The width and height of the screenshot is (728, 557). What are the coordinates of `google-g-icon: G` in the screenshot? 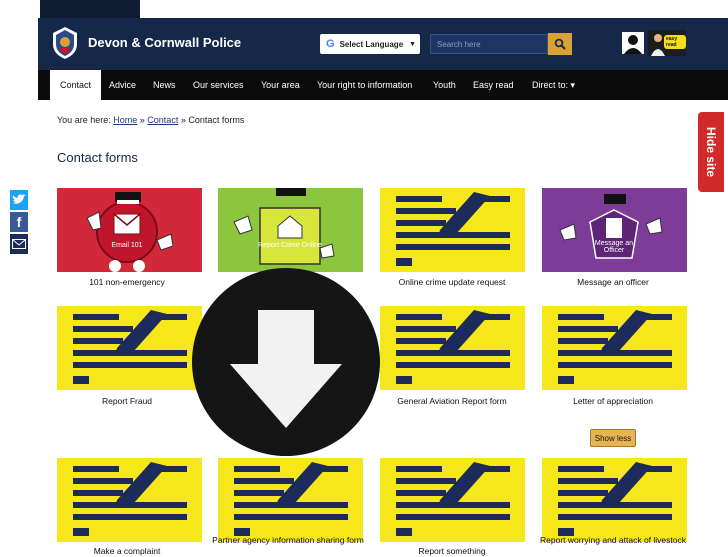 It's located at (330, 44).